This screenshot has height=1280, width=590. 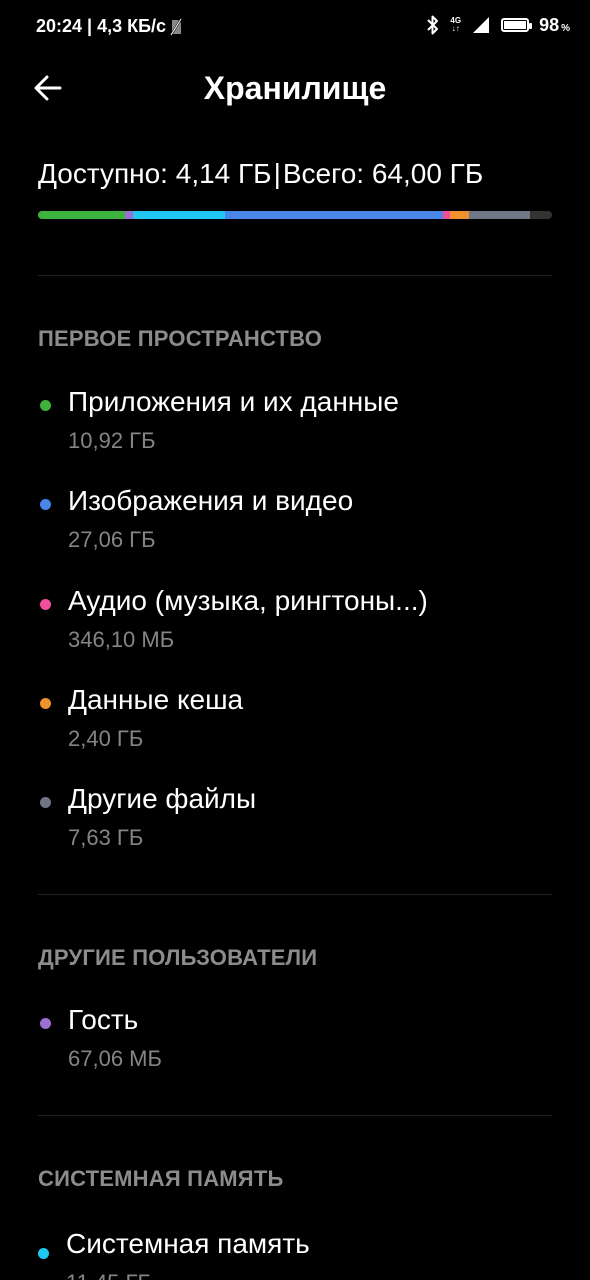 What do you see at coordinates (106, 738) in the screenshot?
I see `item-size: 2,40 ГБ` at bounding box center [106, 738].